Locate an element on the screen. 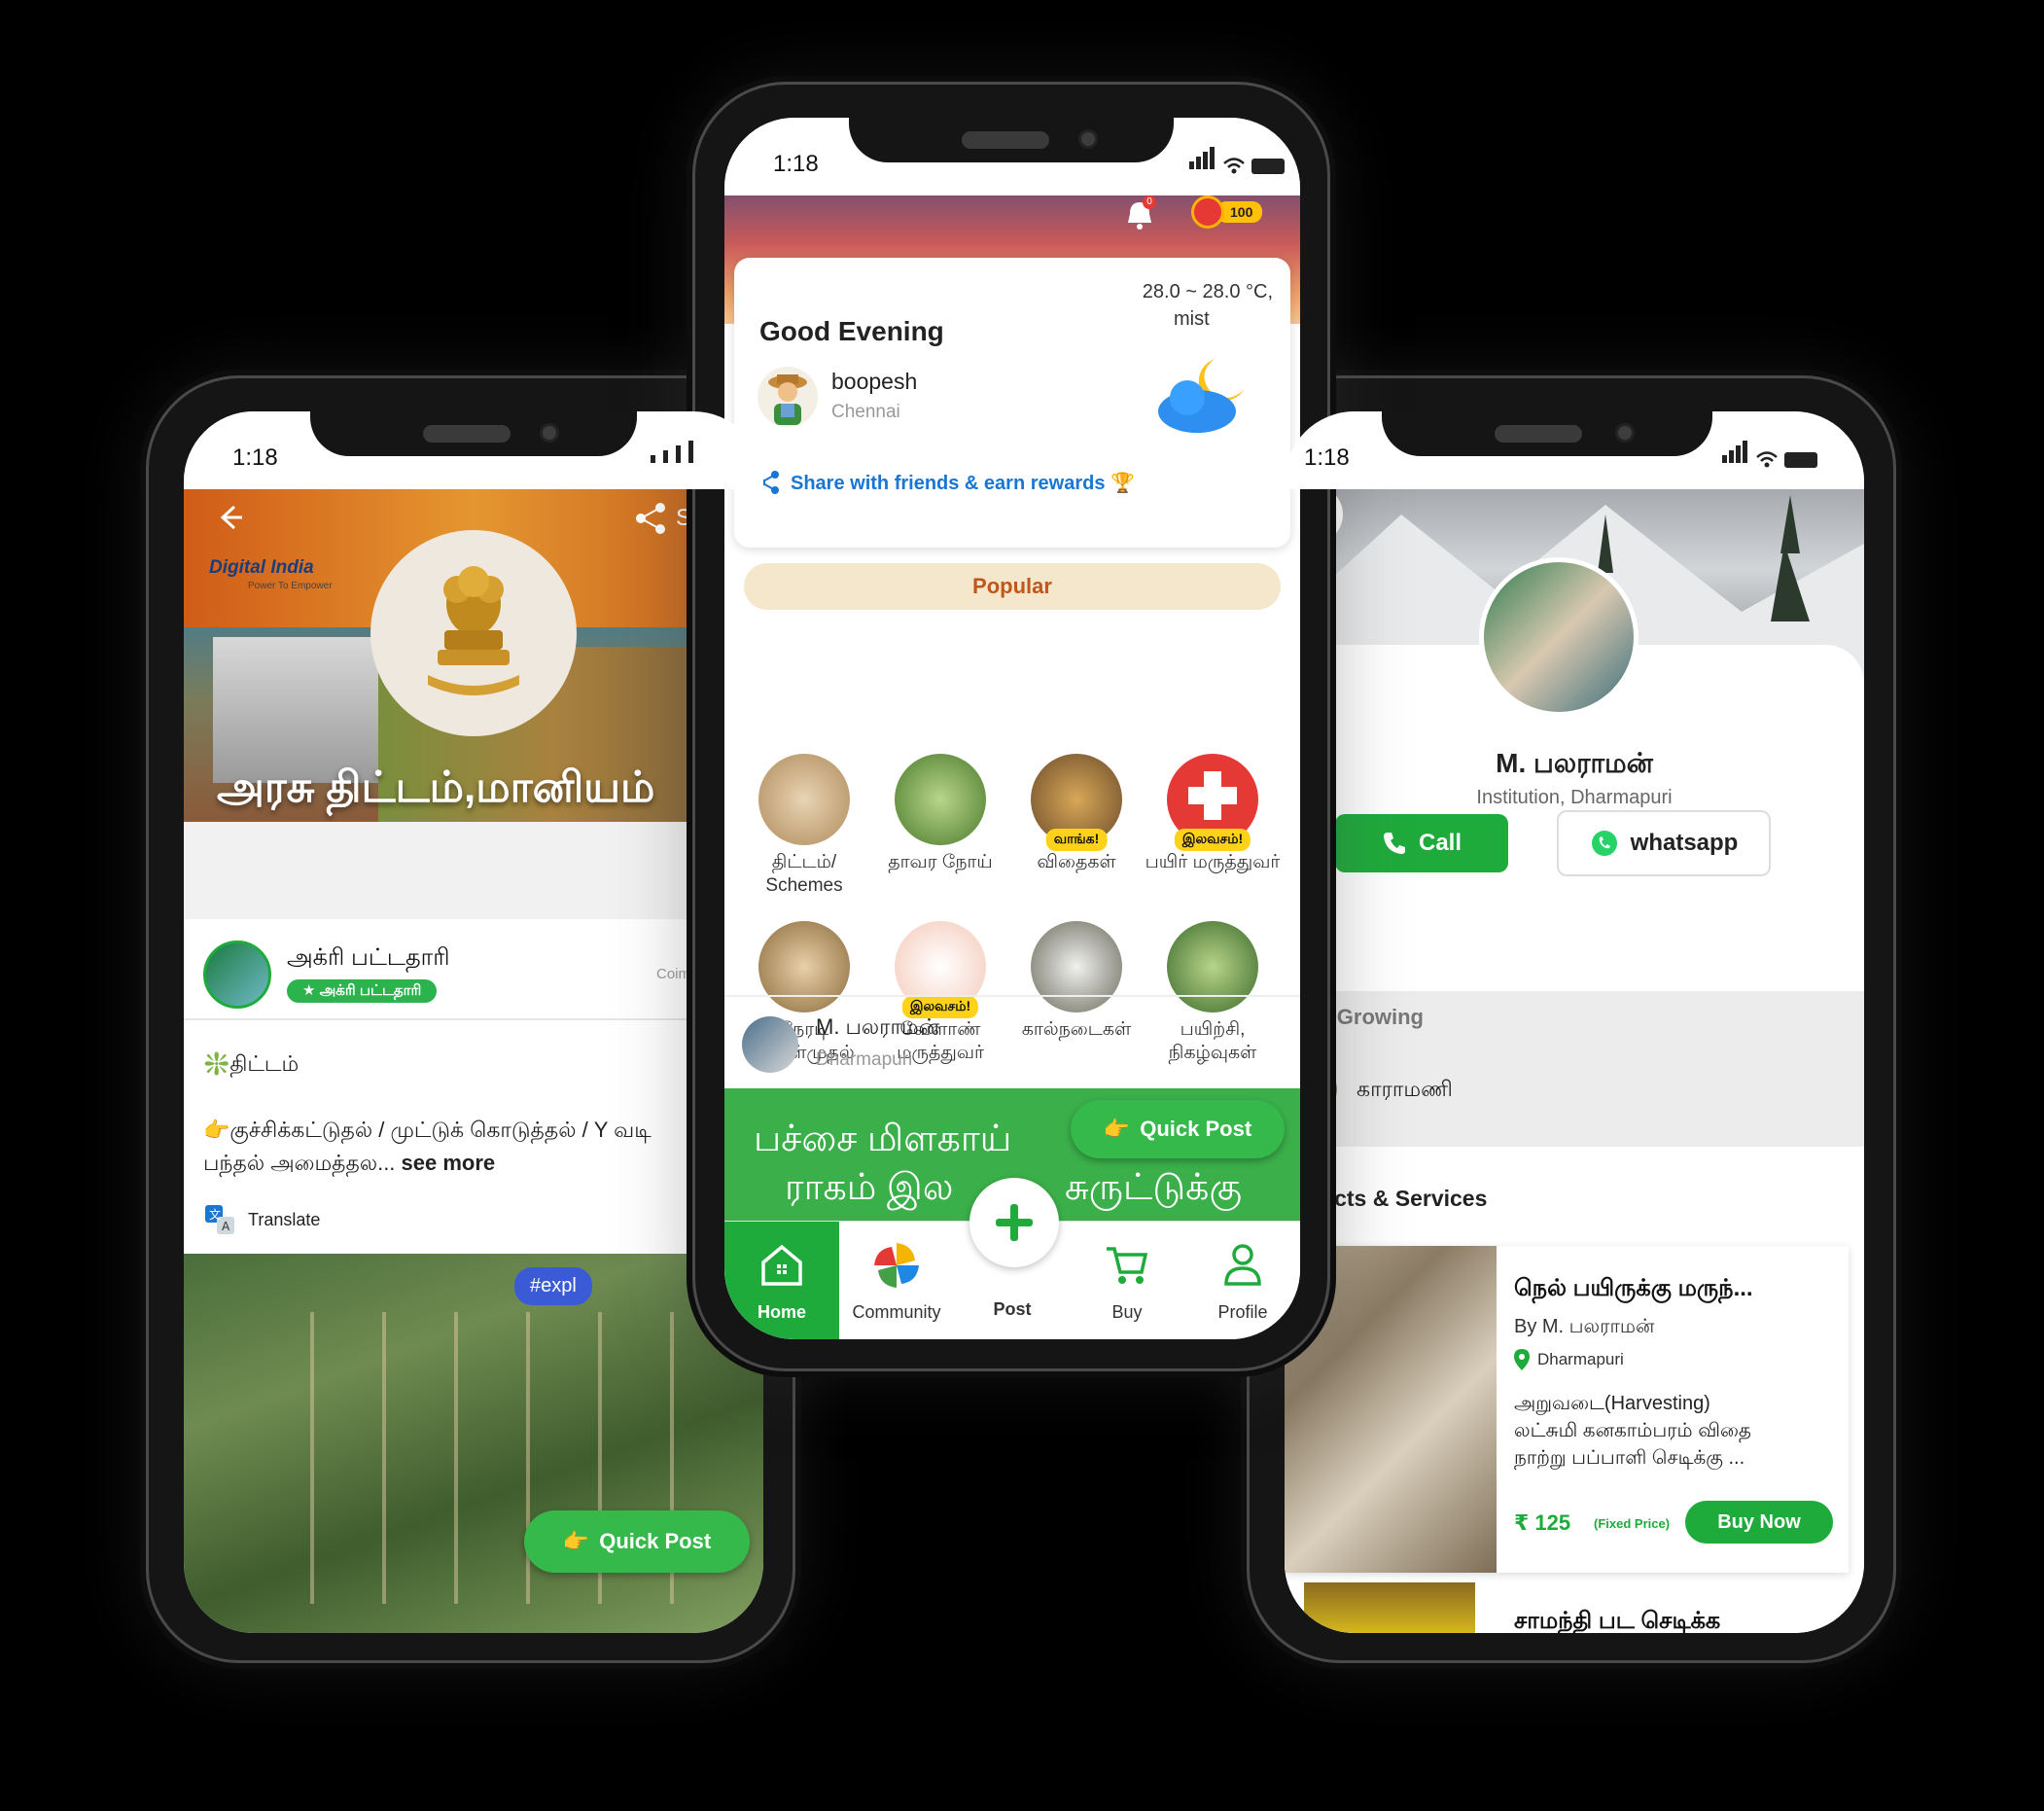  profile-name: M. பலராமன் is located at coordinates (1575, 763).